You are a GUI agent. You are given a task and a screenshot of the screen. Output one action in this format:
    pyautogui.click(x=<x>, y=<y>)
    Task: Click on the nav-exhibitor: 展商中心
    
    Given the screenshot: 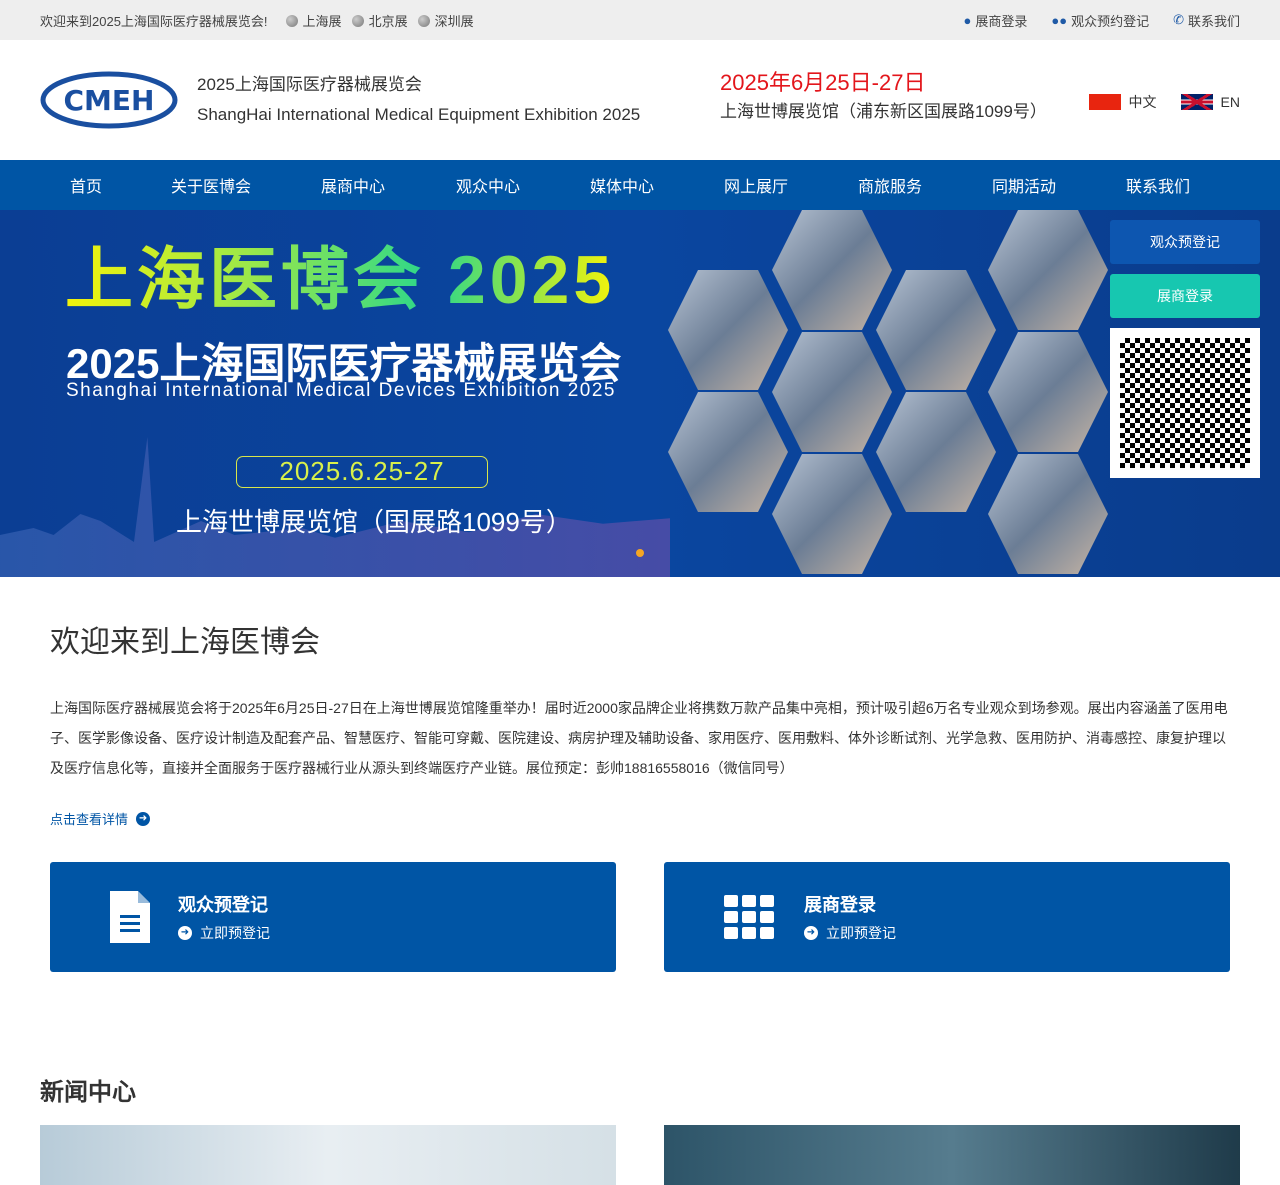 What is the action you would take?
    pyautogui.click(x=388, y=185)
    